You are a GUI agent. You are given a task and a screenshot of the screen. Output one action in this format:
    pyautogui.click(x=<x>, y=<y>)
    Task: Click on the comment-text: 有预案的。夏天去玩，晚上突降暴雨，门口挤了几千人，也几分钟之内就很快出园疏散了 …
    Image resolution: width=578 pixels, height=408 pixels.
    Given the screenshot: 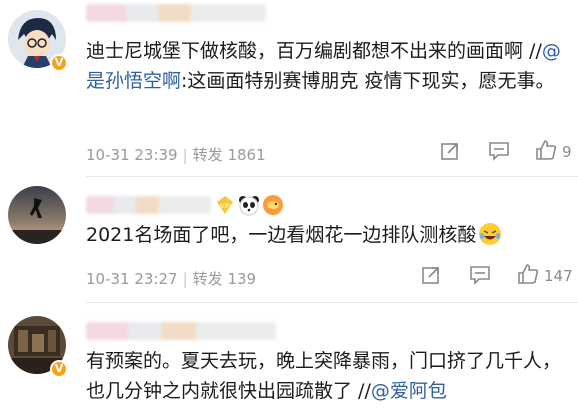 What is the action you would take?
    pyautogui.click(x=326, y=376)
    